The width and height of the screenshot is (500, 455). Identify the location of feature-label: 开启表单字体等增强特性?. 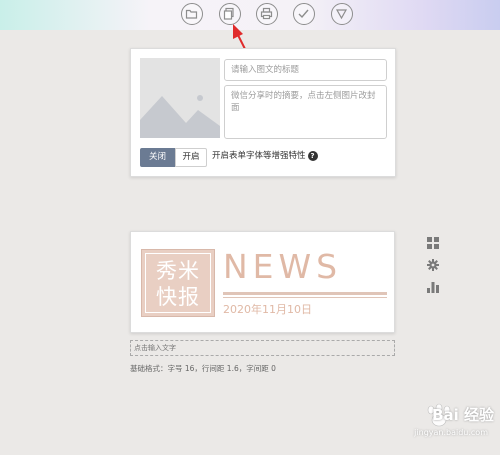
(265, 156).